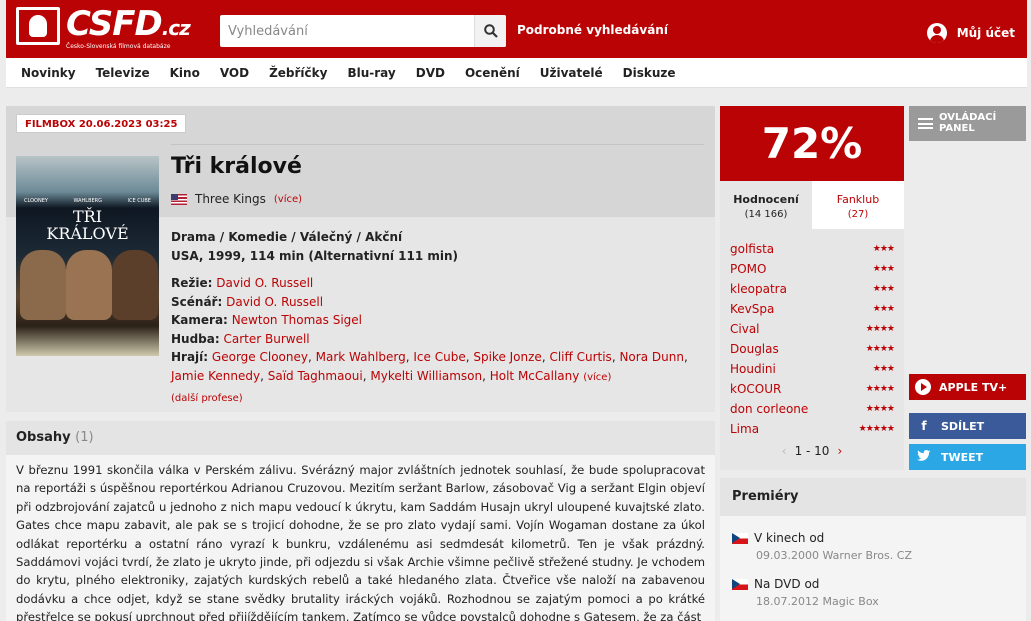  I want to click on csfd-logo: CSFD.cz Česko-Slovenská filmová databáze, so click(103, 27).